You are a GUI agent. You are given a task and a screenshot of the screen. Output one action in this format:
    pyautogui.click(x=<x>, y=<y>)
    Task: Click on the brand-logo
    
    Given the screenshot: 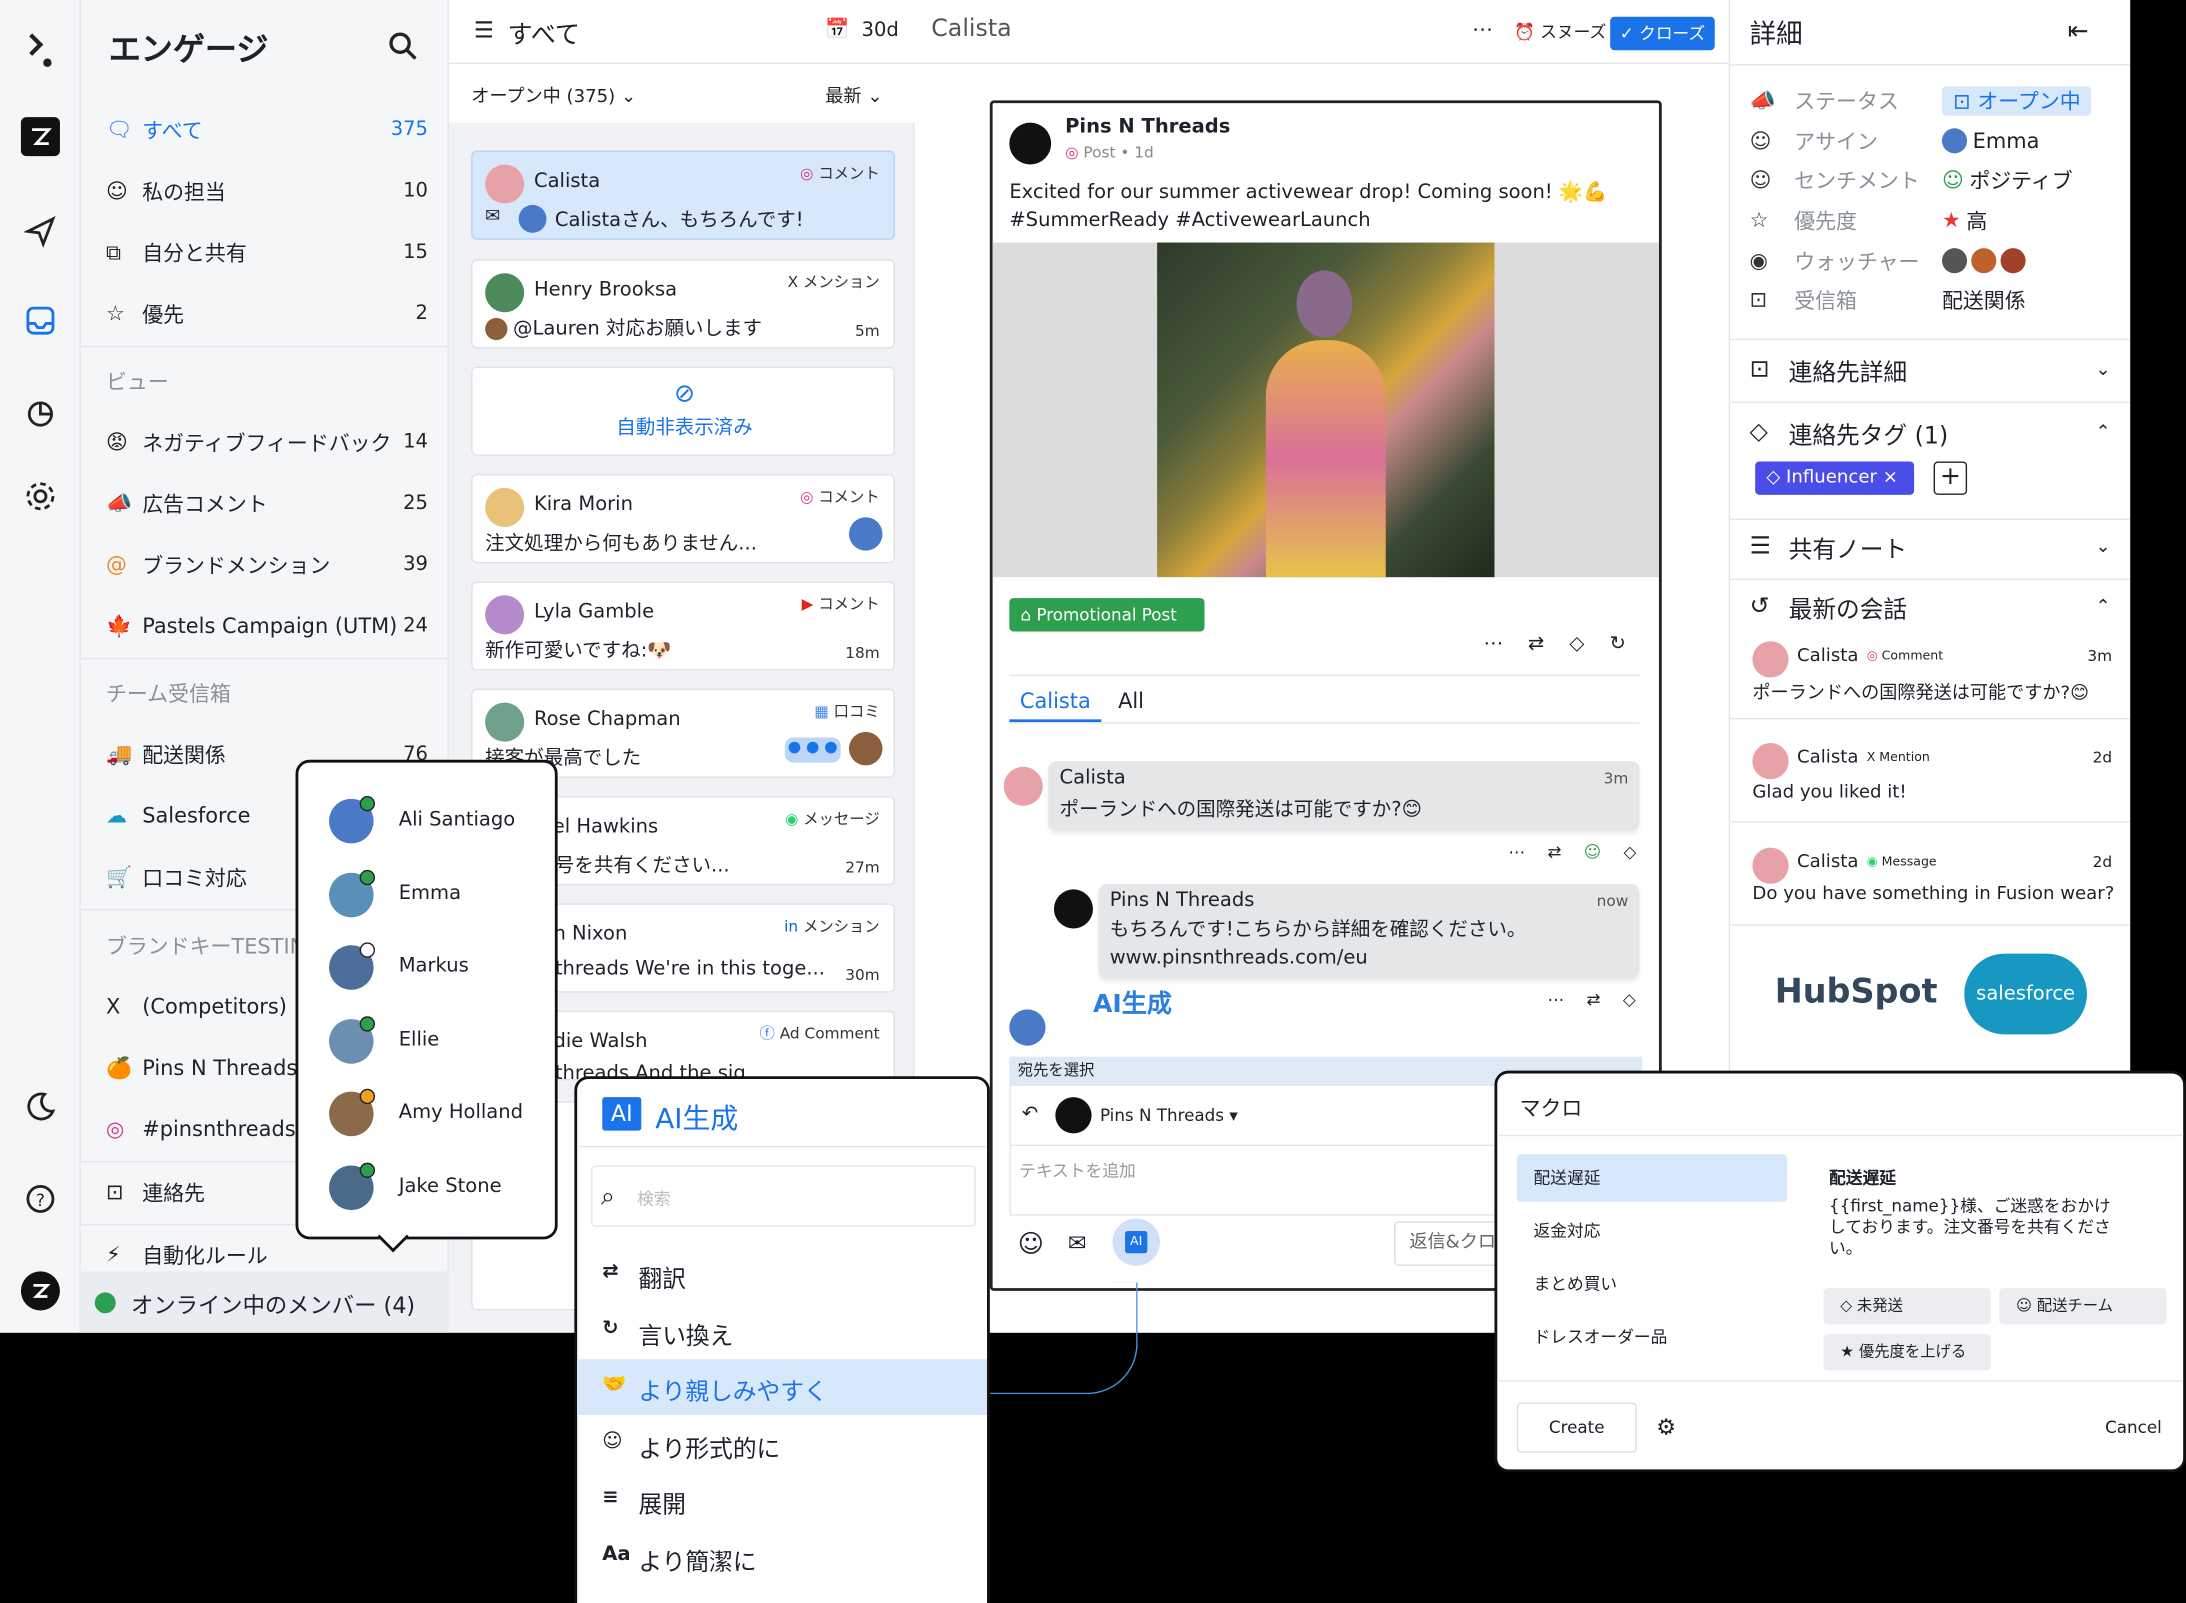 What is the action you would take?
    pyautogui.click(x=40, y=50)
    